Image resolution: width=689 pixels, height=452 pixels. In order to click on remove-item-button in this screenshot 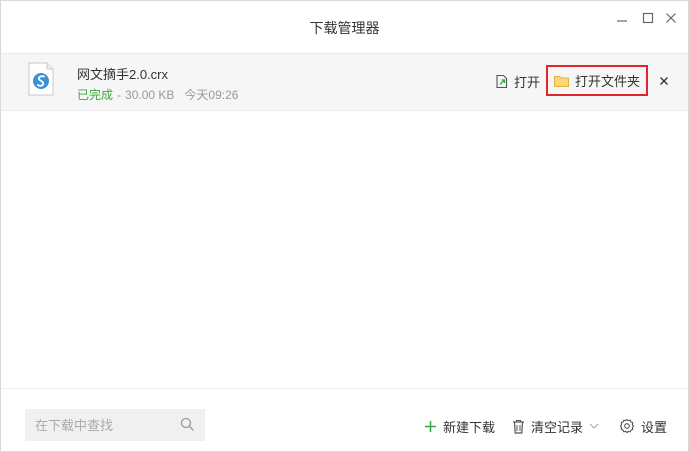, I will do `click(664, 81)`.